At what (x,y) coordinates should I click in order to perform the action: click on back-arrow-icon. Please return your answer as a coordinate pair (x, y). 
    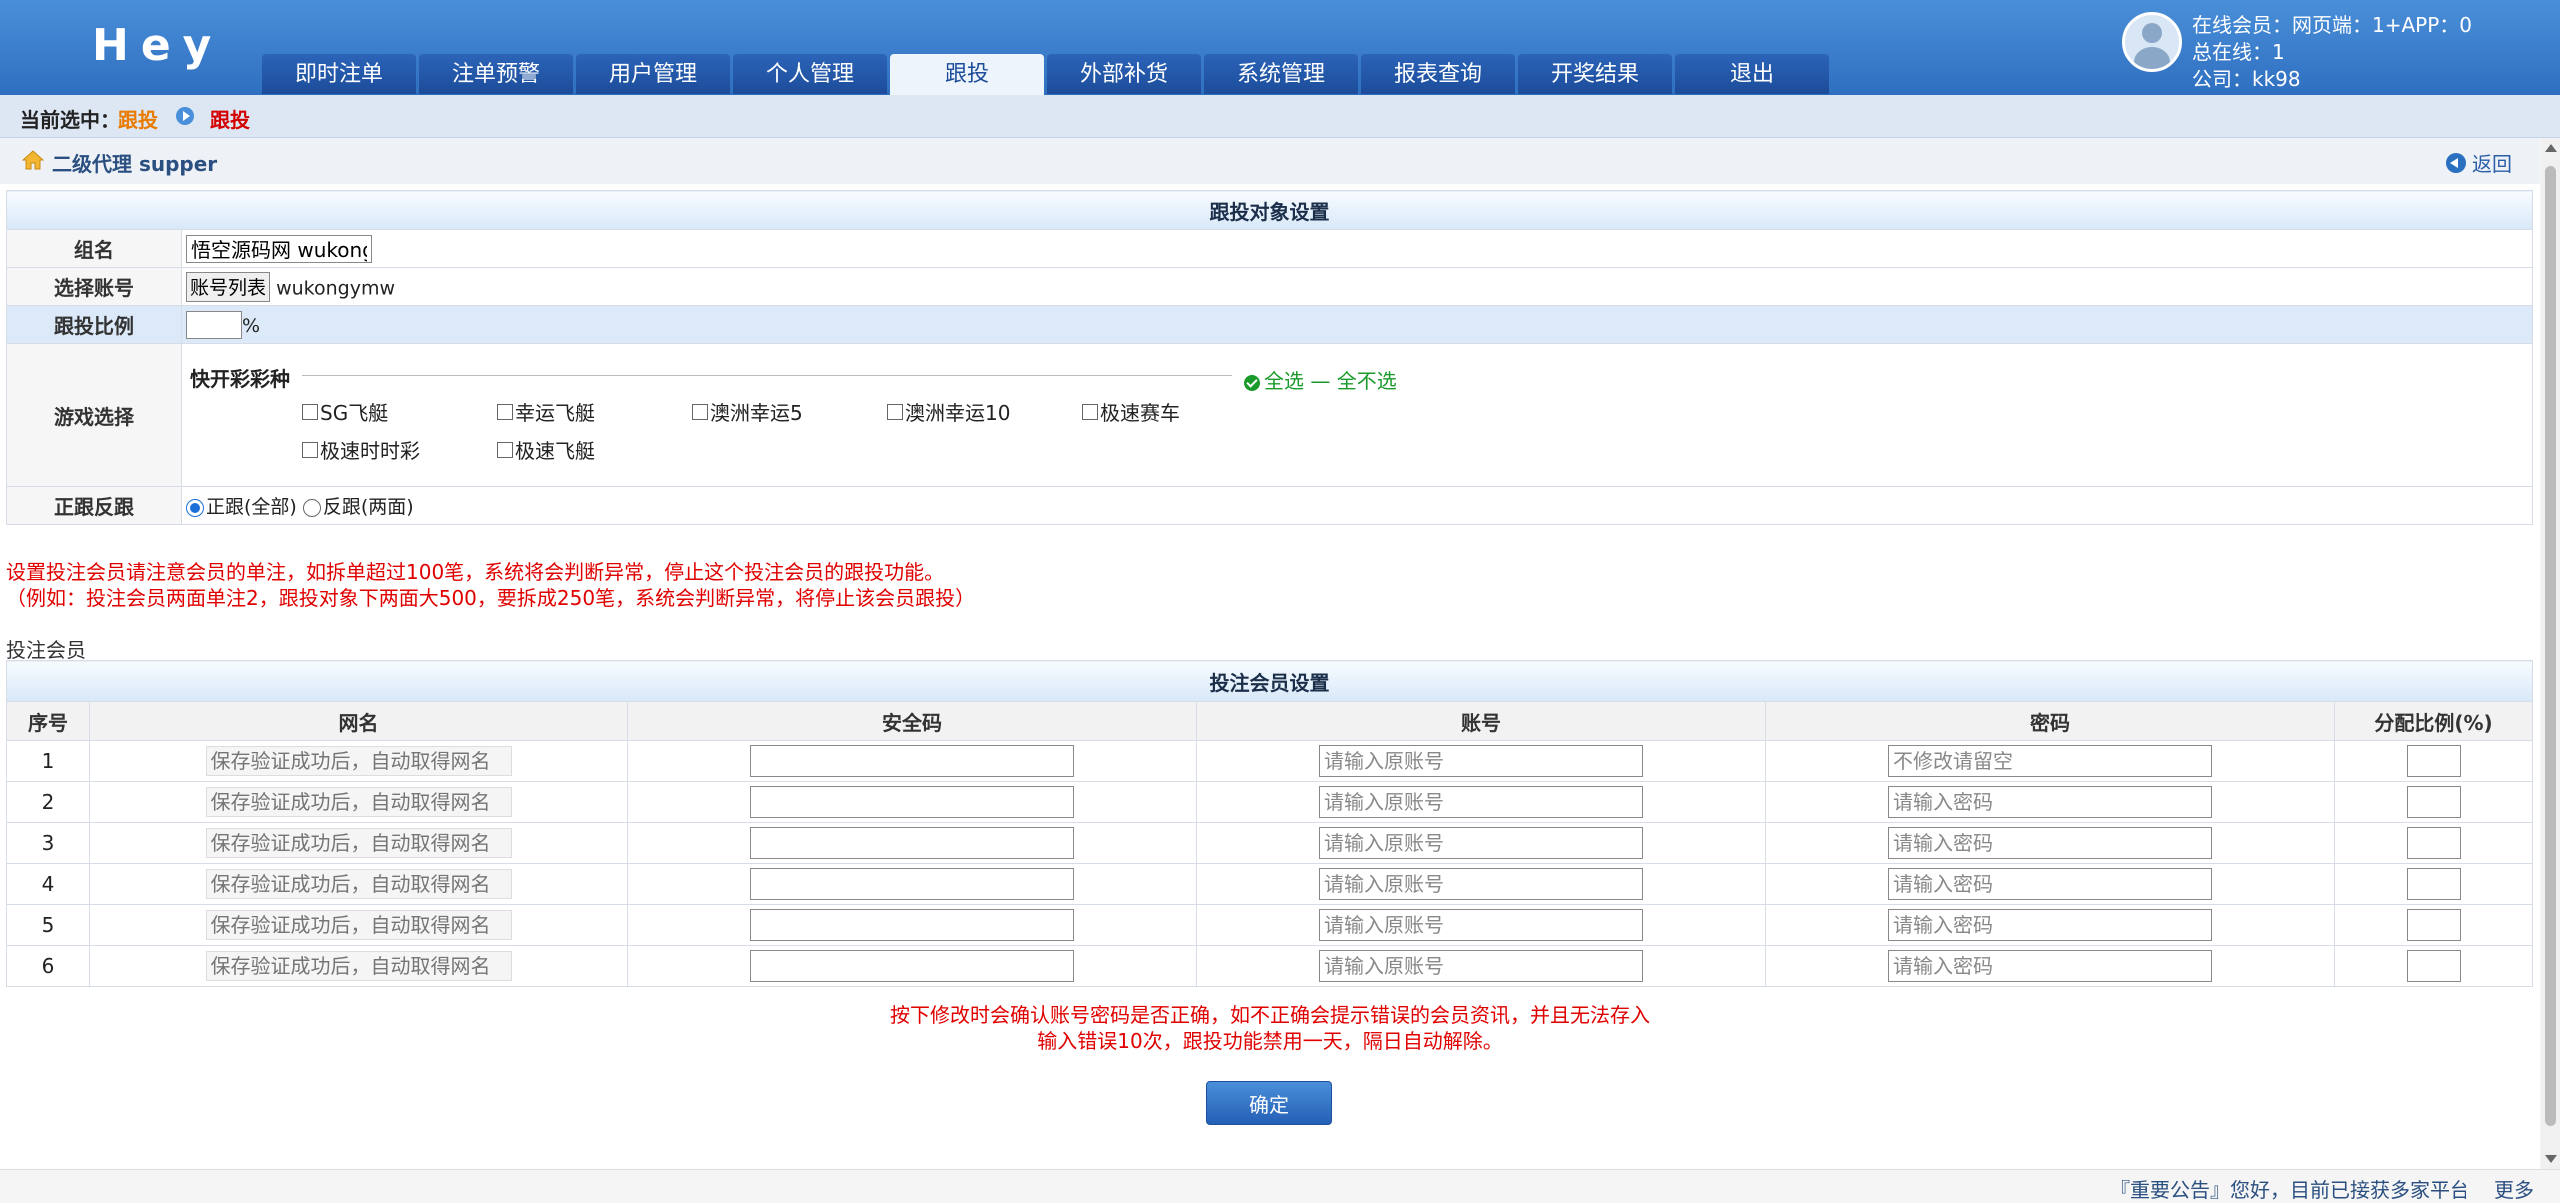
    Looking at the image, I should click on (2456, 162).